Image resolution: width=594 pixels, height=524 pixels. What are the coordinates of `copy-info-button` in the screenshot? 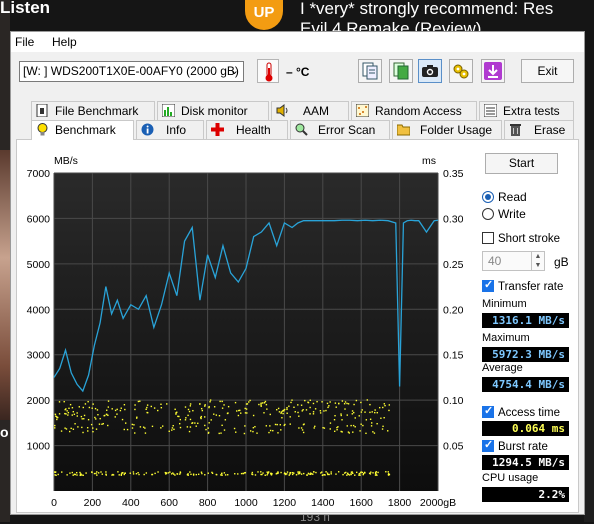 It's located at (370, 71).